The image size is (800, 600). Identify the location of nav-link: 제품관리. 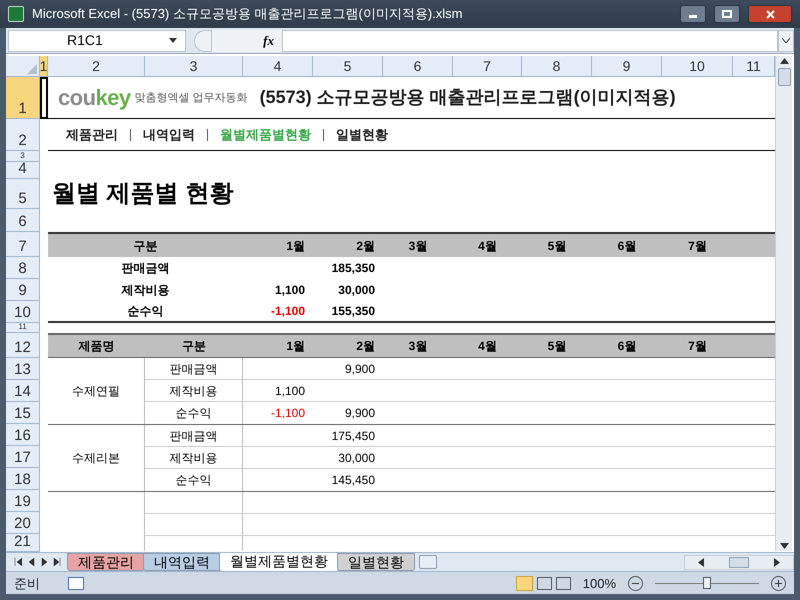
(92, 135).